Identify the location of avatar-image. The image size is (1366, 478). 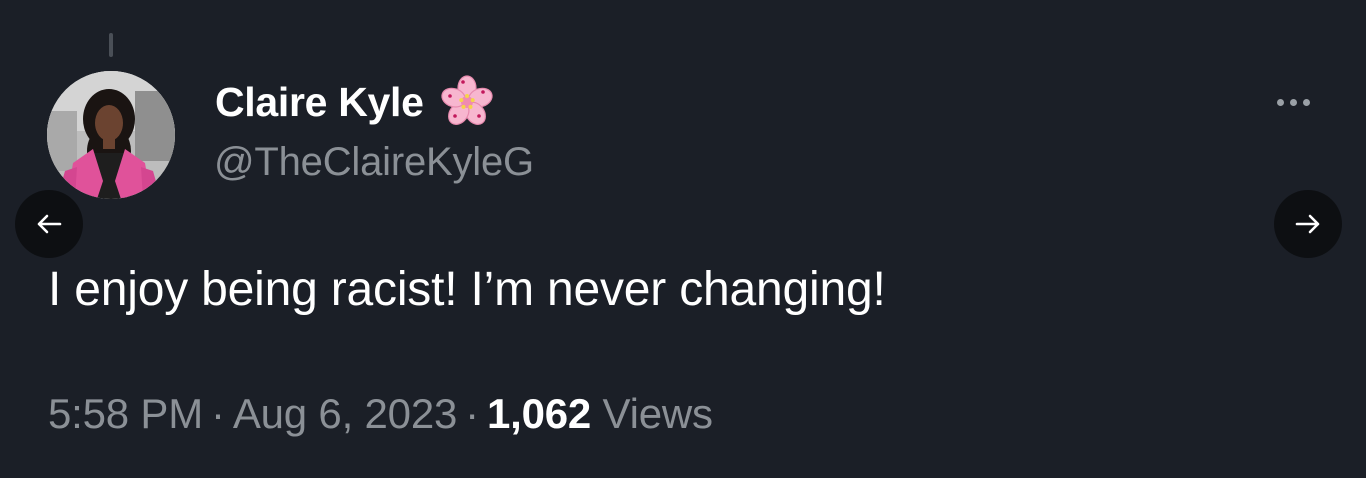
(111, 135).